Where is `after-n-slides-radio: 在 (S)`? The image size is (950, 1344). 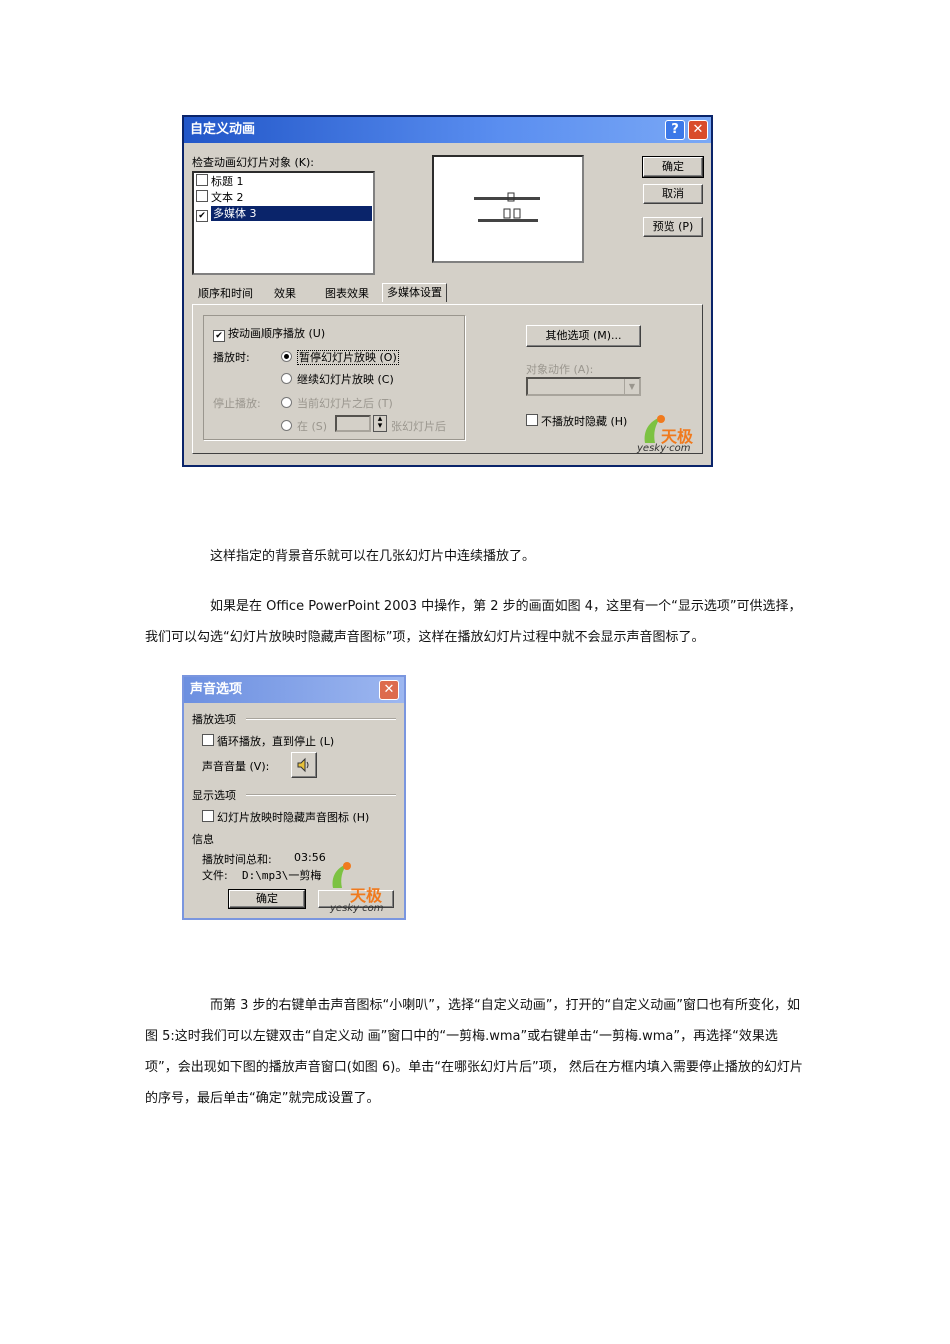 after-n-slides-radio: 在 (S) is located at coordinates (304, 426).